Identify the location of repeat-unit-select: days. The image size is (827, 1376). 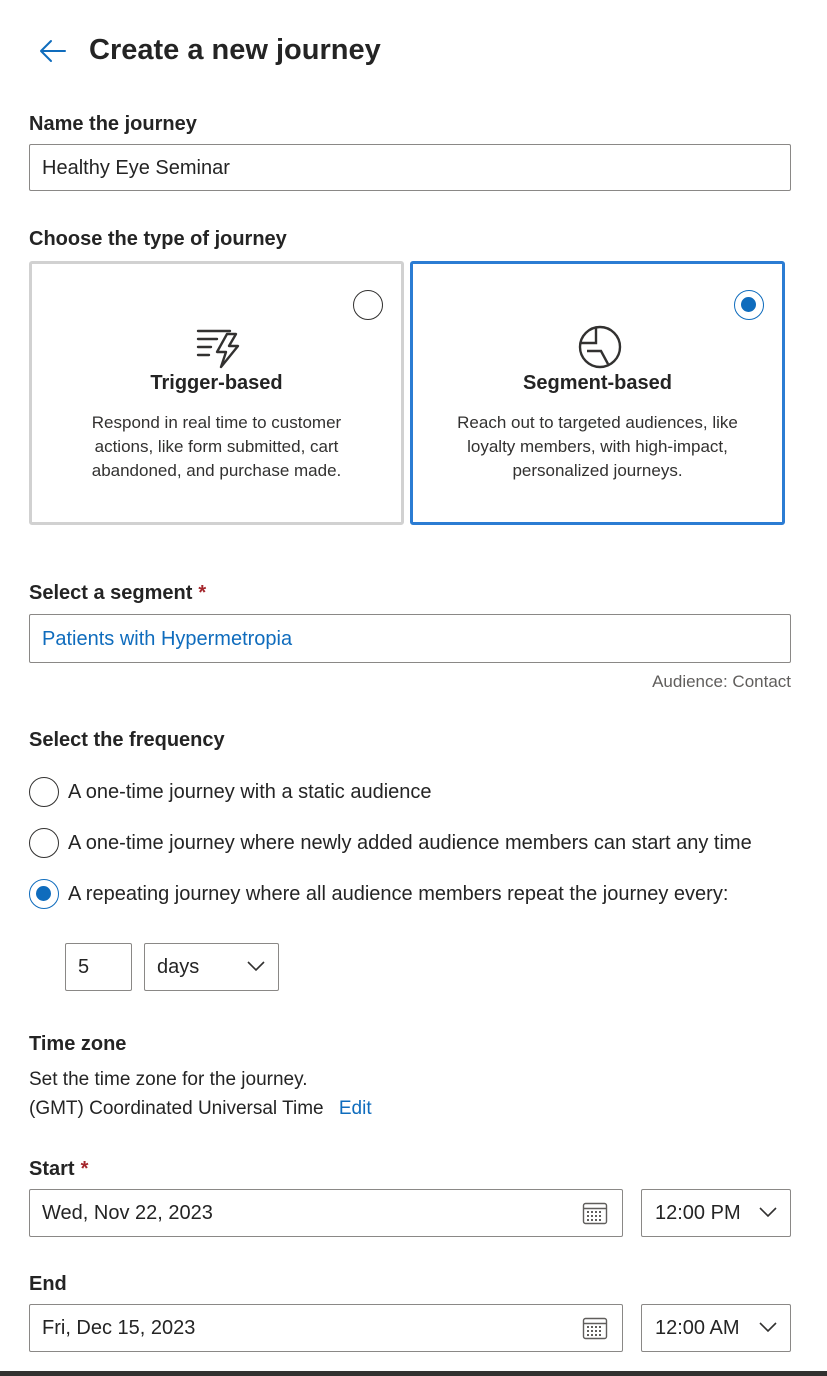
(211, 967).